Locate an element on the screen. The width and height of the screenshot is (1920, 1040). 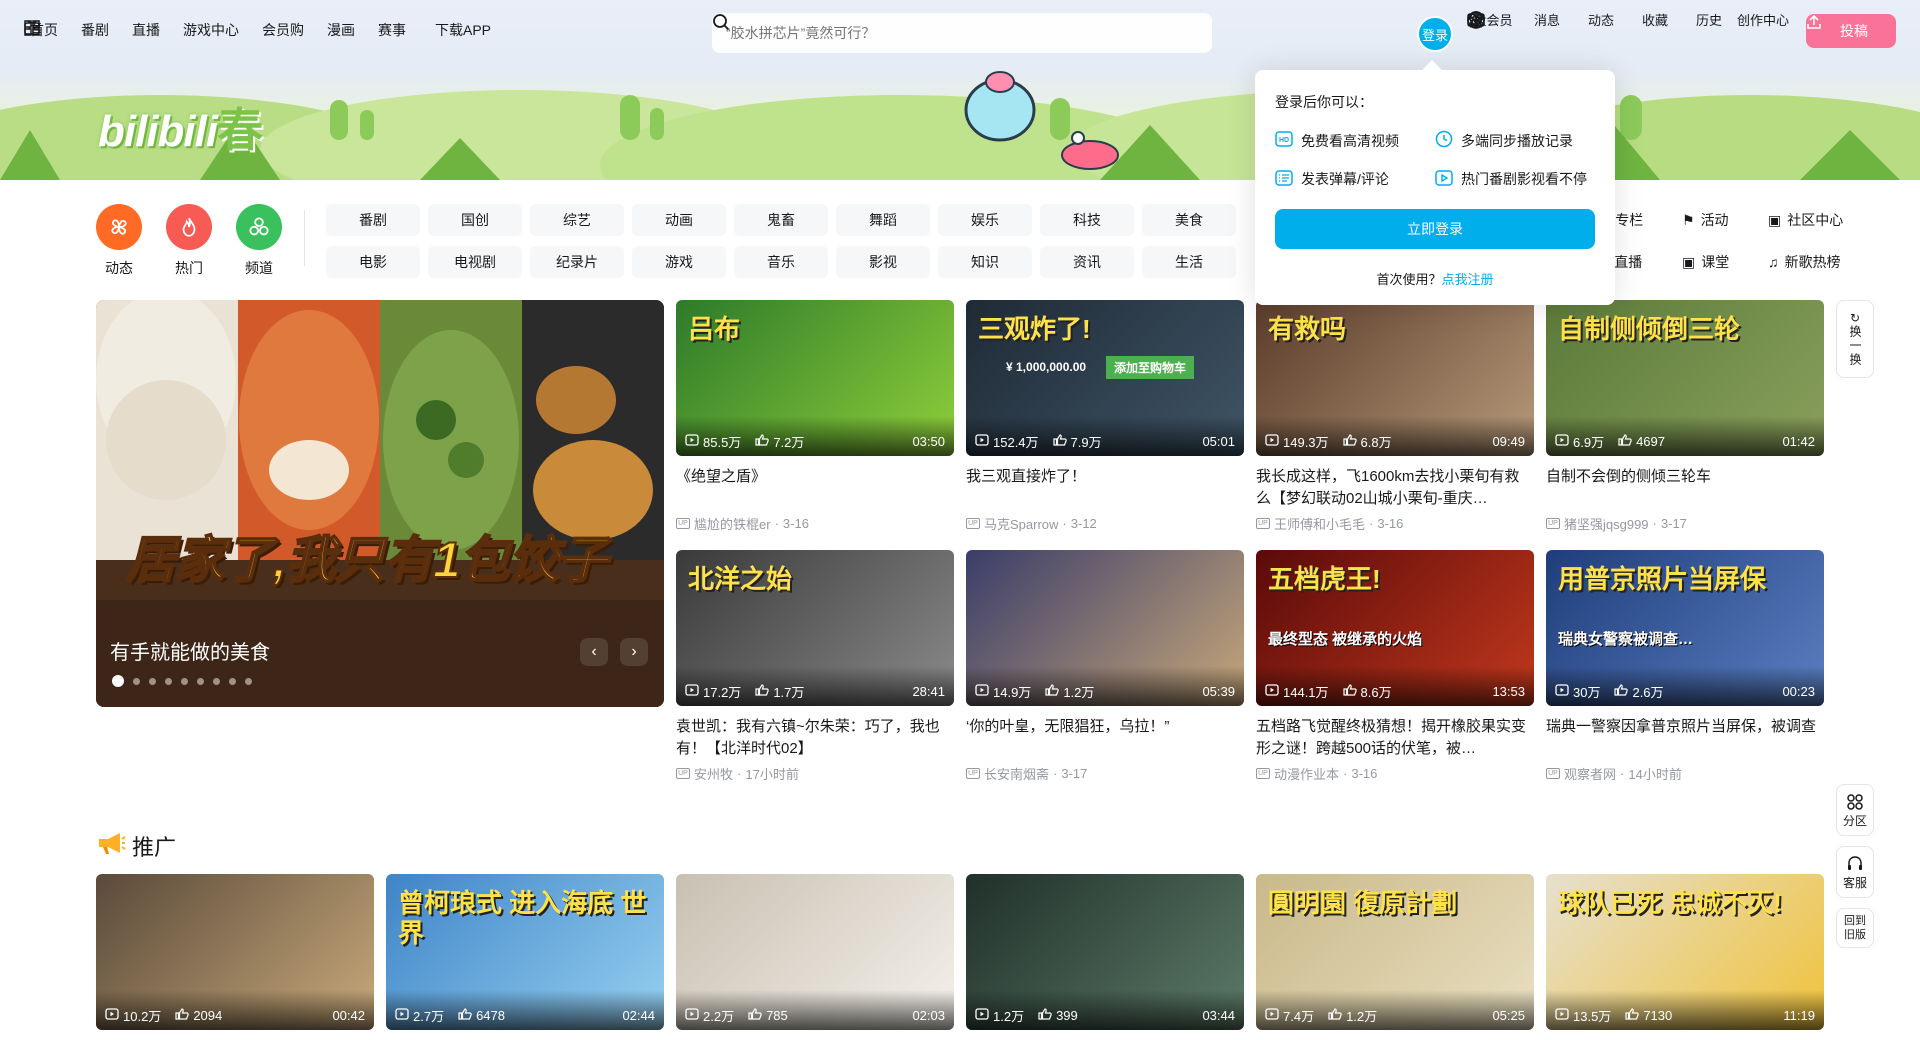
upload-button: 投稿 is located at coordinates (1851, 31).